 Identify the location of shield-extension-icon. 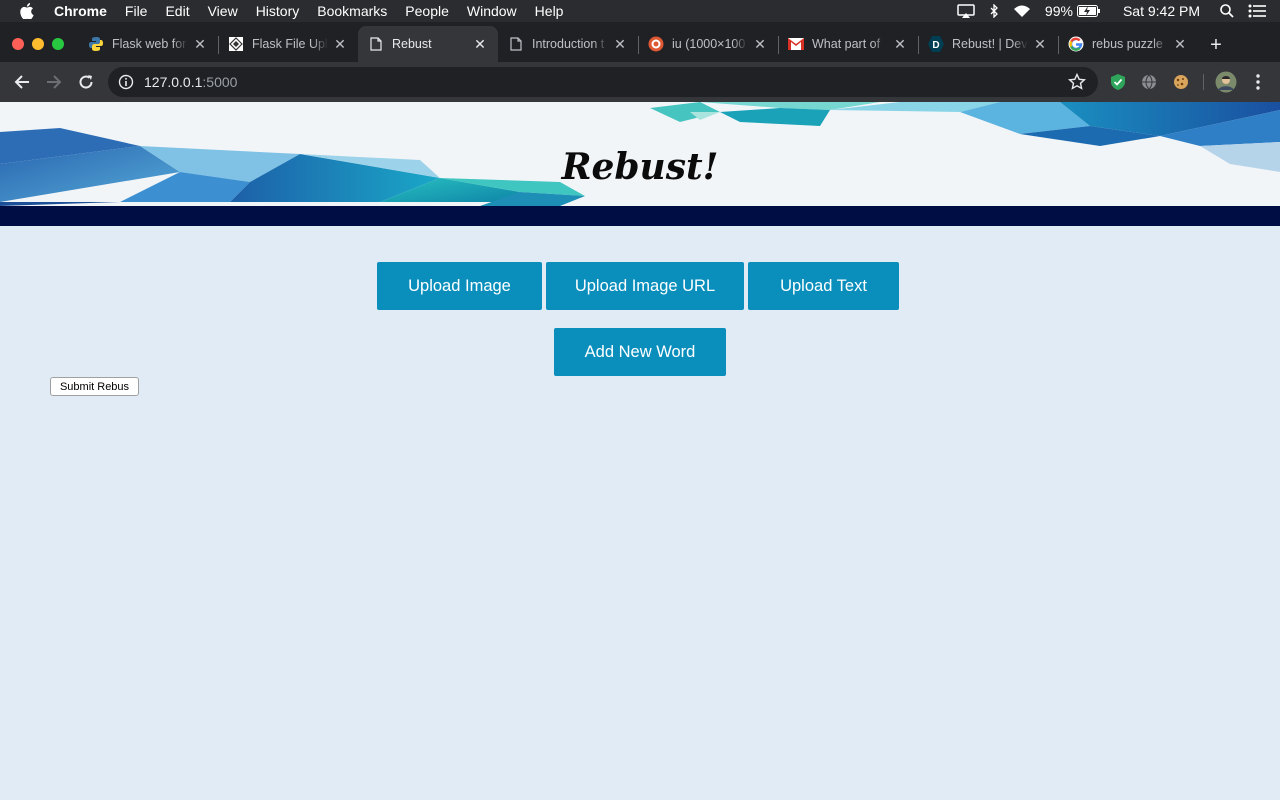
(1118, 82).